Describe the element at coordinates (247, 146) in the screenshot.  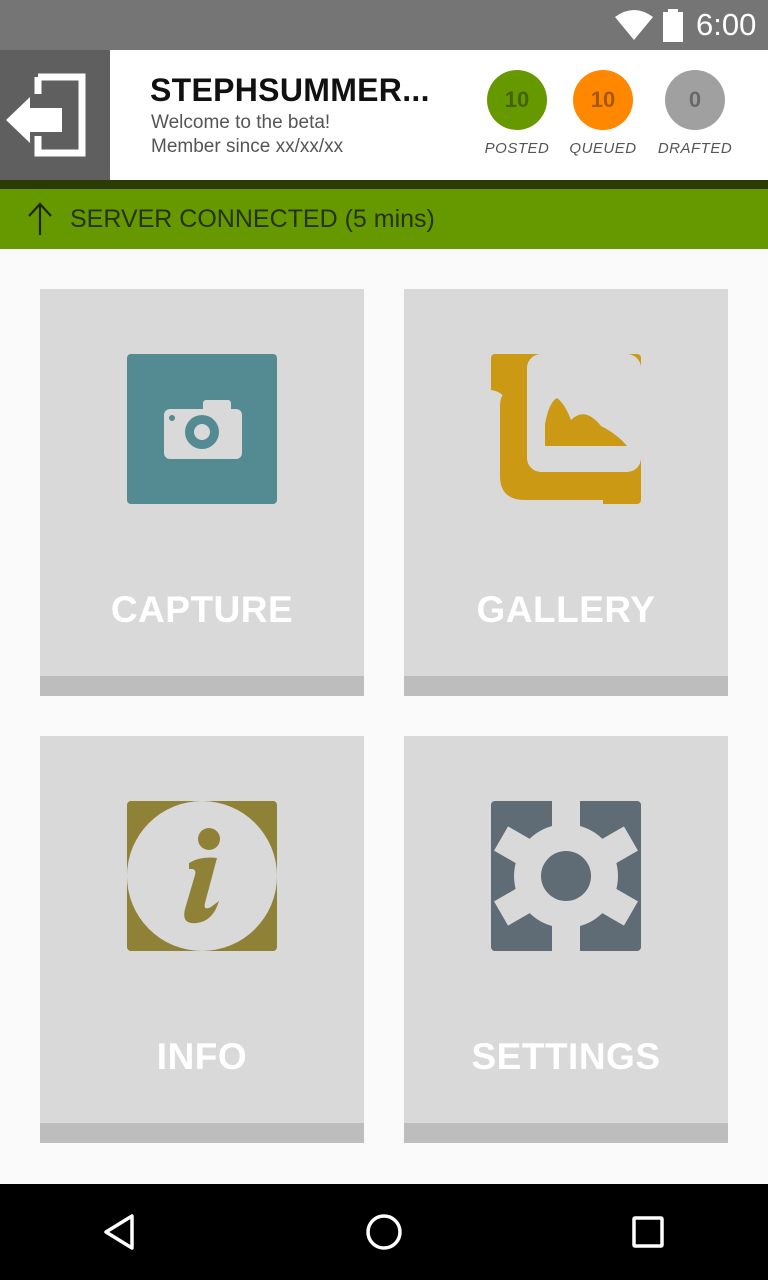
I see `member-since-text: Member since xx/xx/xx` at that location.